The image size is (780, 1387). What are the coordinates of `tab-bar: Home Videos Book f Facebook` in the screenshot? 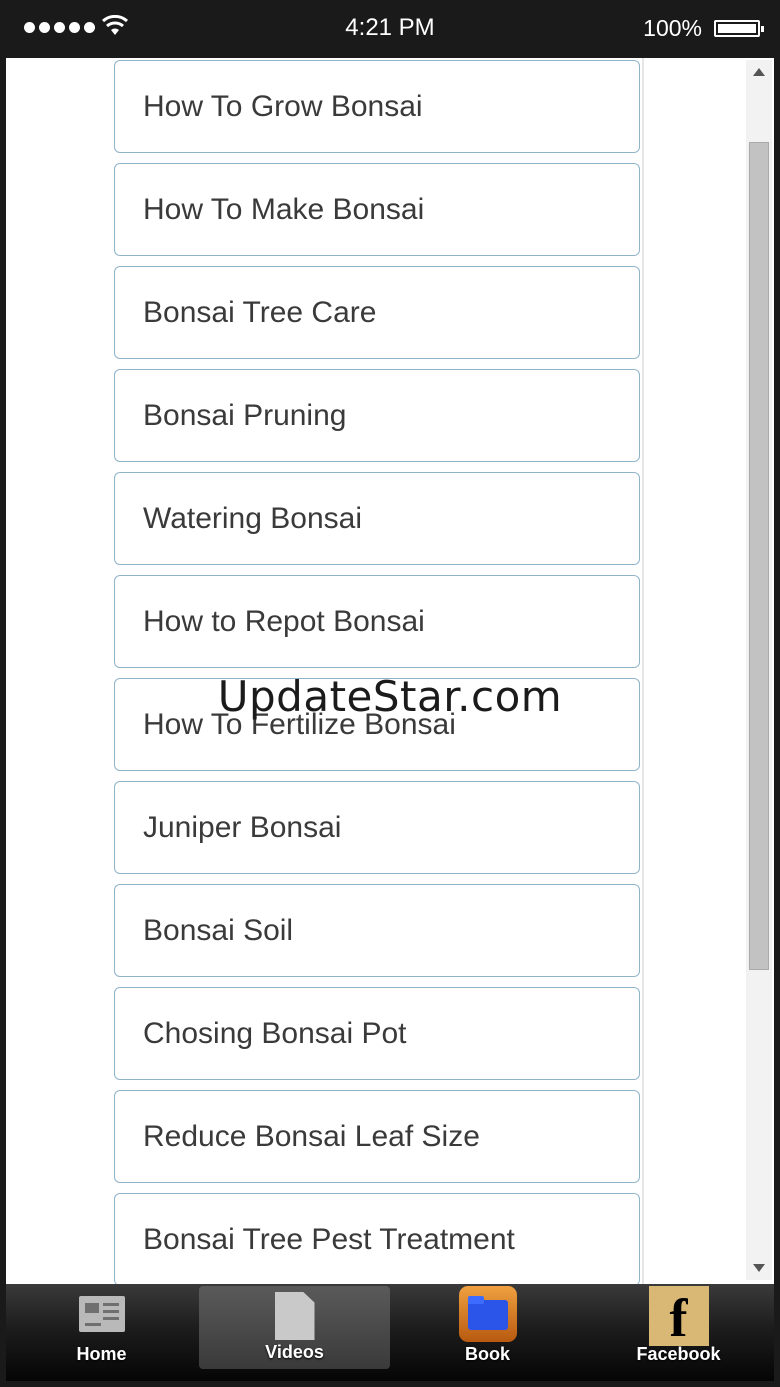 It's located at (390, 1332).